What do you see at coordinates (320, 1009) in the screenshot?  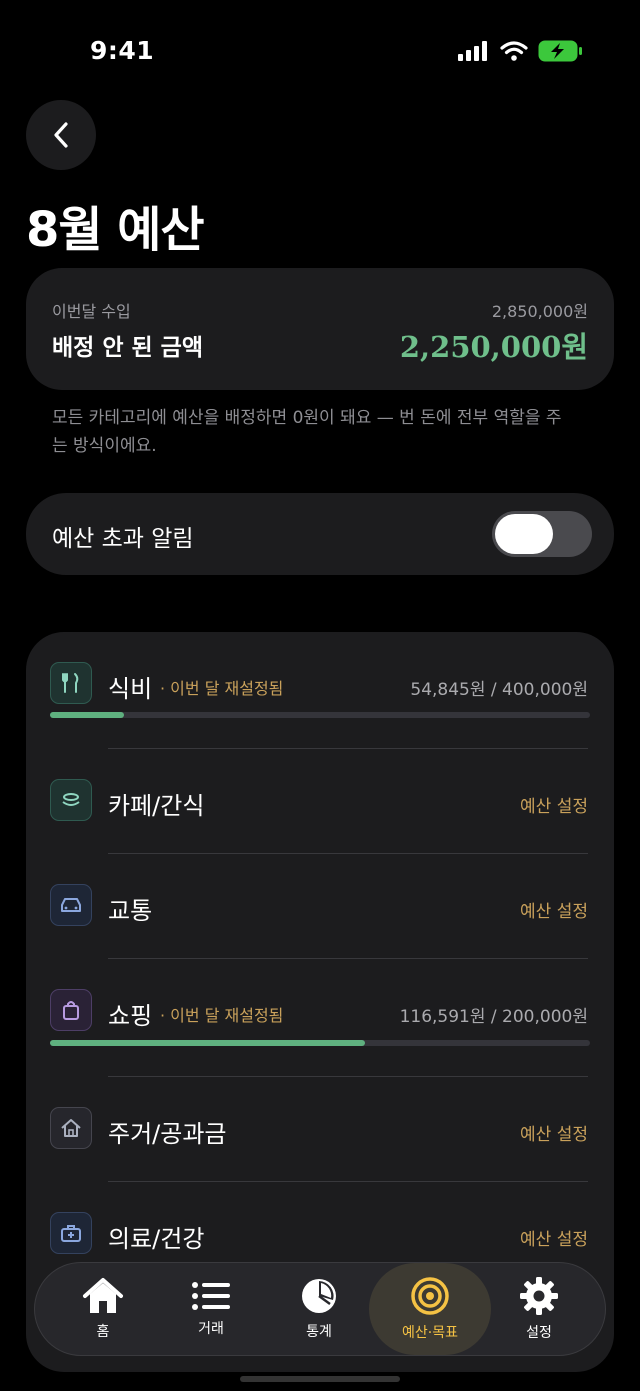 I see `category-row-shopping: 쇼핑 · 이번 달 재설정됨 116,591원 / 200,000원` at bounding box center [320, 1009].